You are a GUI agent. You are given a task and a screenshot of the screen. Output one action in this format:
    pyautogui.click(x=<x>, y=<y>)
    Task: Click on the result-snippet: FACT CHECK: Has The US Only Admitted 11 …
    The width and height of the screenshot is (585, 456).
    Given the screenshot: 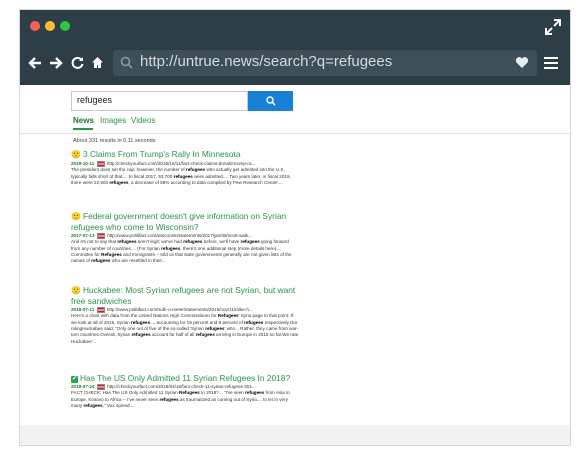 What is the action you would take?
    pyautogui.click(x=180, y=399)
    